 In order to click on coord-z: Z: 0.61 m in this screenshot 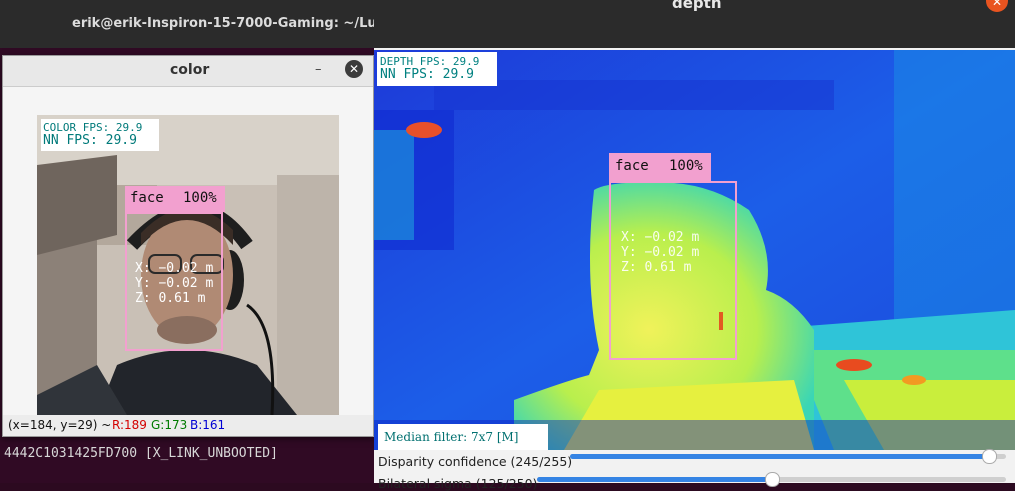, I will do `click(170, 298)`.